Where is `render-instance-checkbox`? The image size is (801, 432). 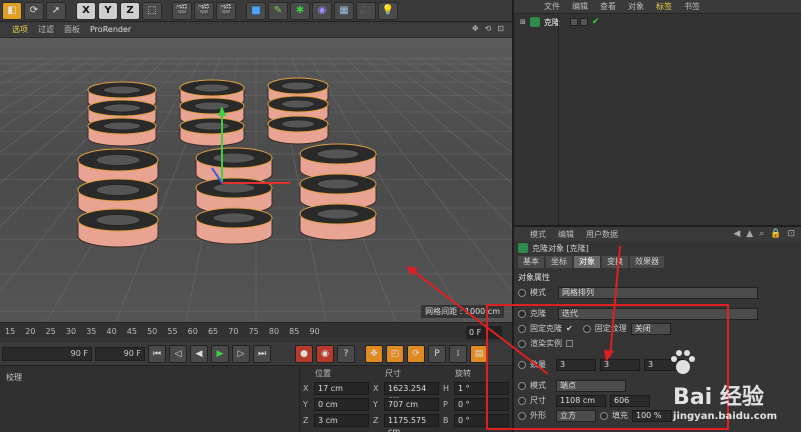
render-instance-checkbox is located at coordinates (569, 343).